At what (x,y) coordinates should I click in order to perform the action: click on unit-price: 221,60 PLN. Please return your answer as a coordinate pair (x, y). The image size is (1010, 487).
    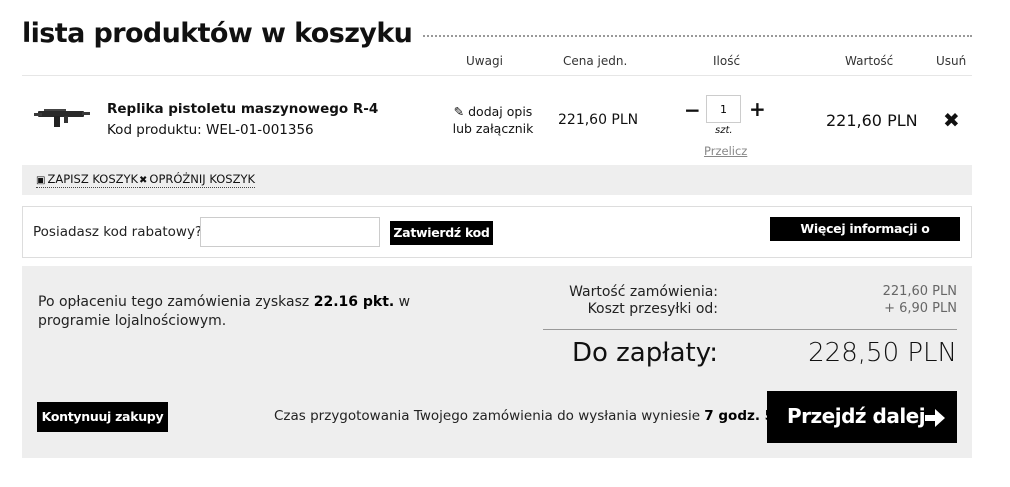
    Looking at the image, I should click on (598, 120).